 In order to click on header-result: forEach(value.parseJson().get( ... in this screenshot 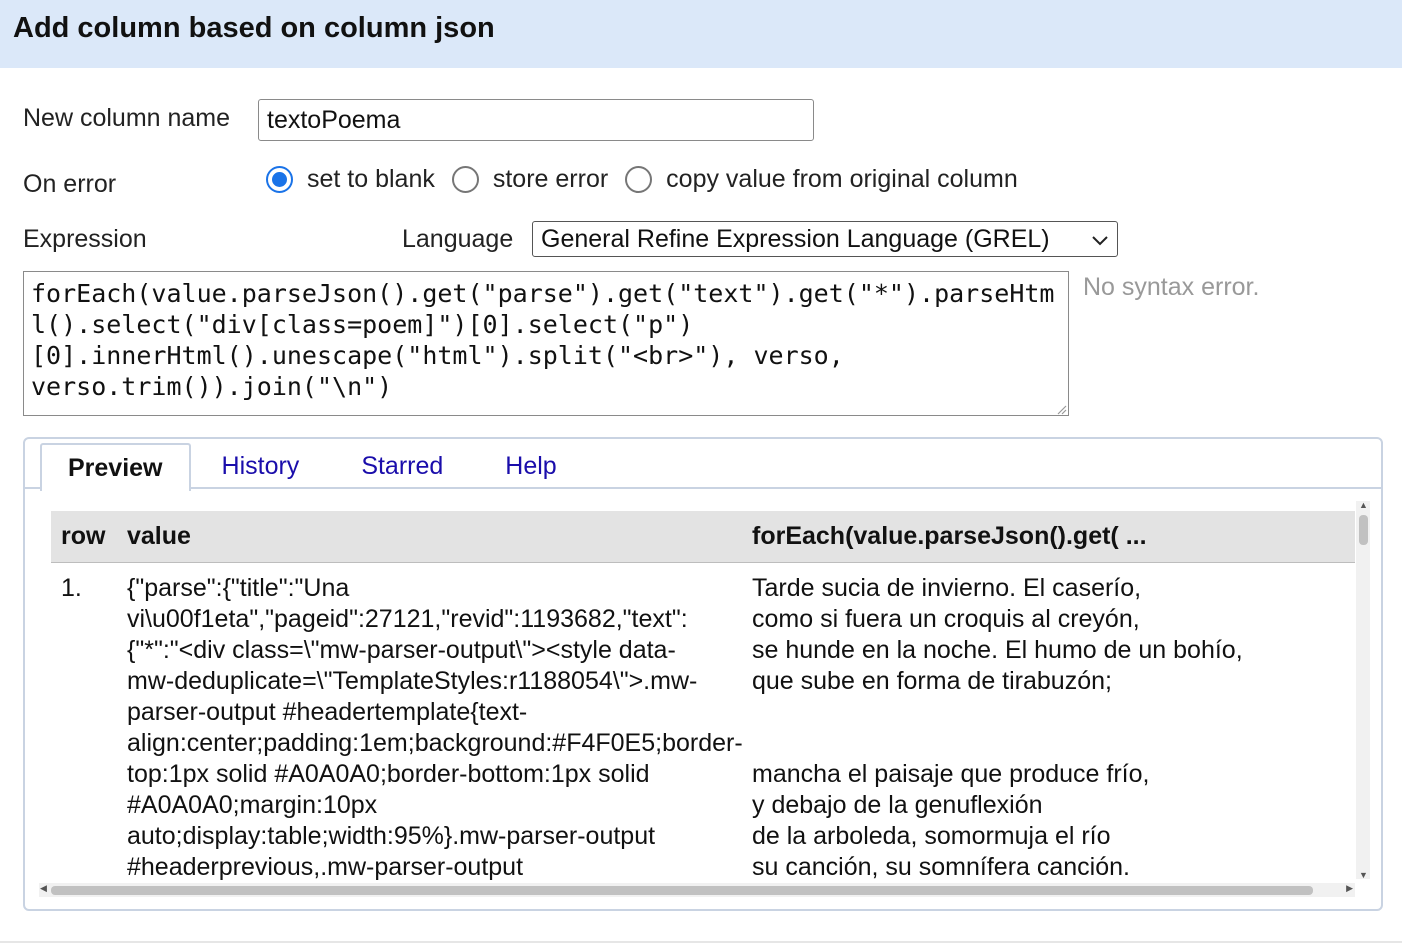, I will do `click(949, 536)`.